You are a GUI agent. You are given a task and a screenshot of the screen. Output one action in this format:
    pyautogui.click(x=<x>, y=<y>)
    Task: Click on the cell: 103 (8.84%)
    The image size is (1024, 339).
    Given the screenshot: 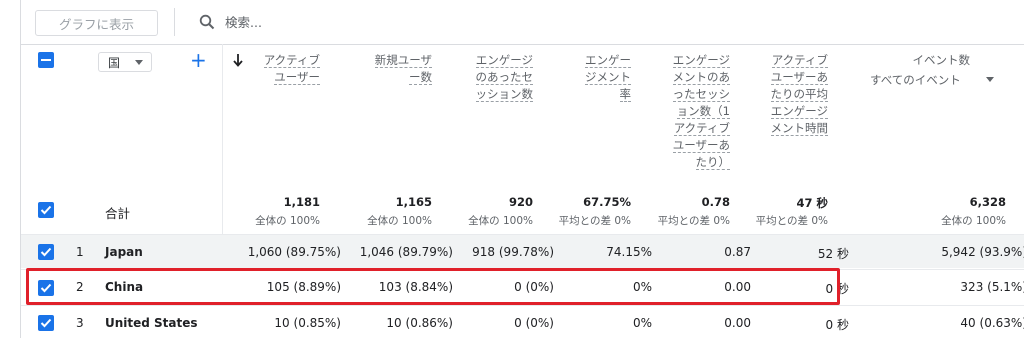 What is the action you would take?
    pyautogui.click(x=415, y=287)
    